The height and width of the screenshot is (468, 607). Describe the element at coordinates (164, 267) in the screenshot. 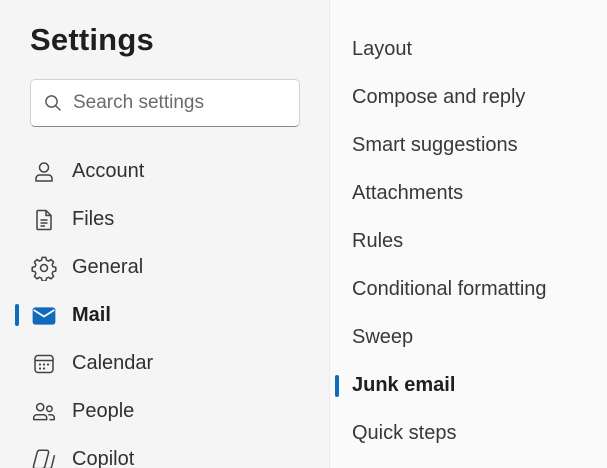

I see `nav-item-general: General` at that location.